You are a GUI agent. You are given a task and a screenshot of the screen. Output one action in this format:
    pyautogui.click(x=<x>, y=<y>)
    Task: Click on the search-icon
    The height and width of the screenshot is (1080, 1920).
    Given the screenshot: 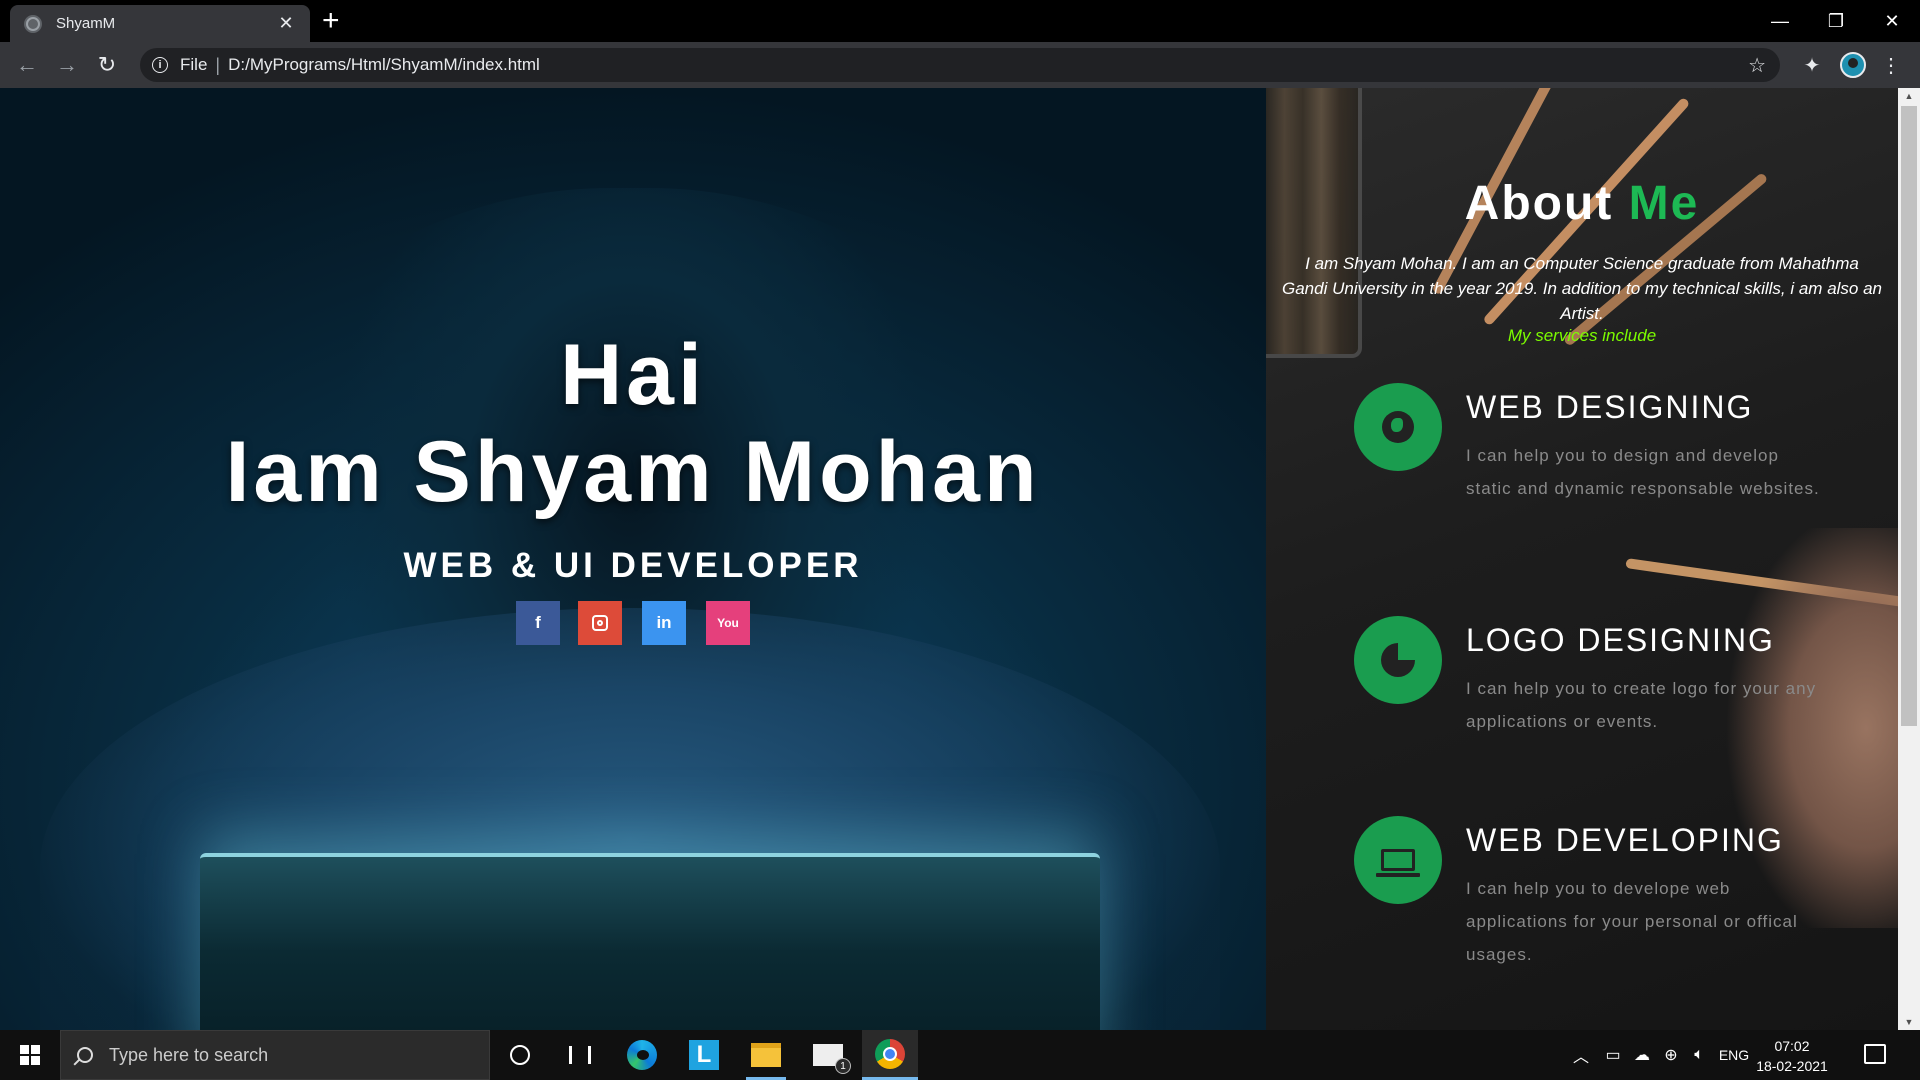 What is the action you would take?
    pyautogui.click(x=85, y=1055)
    